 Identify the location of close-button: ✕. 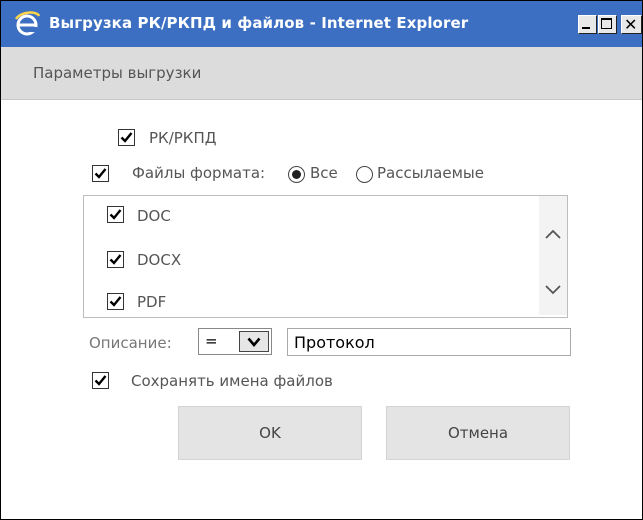
(631, 24).